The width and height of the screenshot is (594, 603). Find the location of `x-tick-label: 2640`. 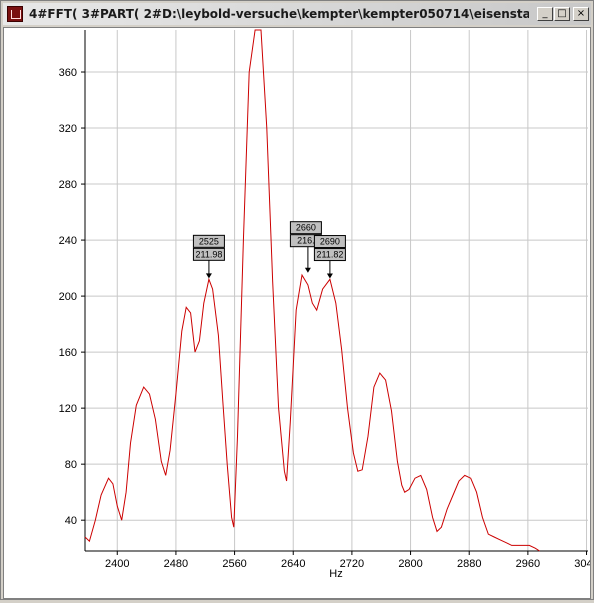

x-tick-label: 2640 is located at coordinates (293, 564).